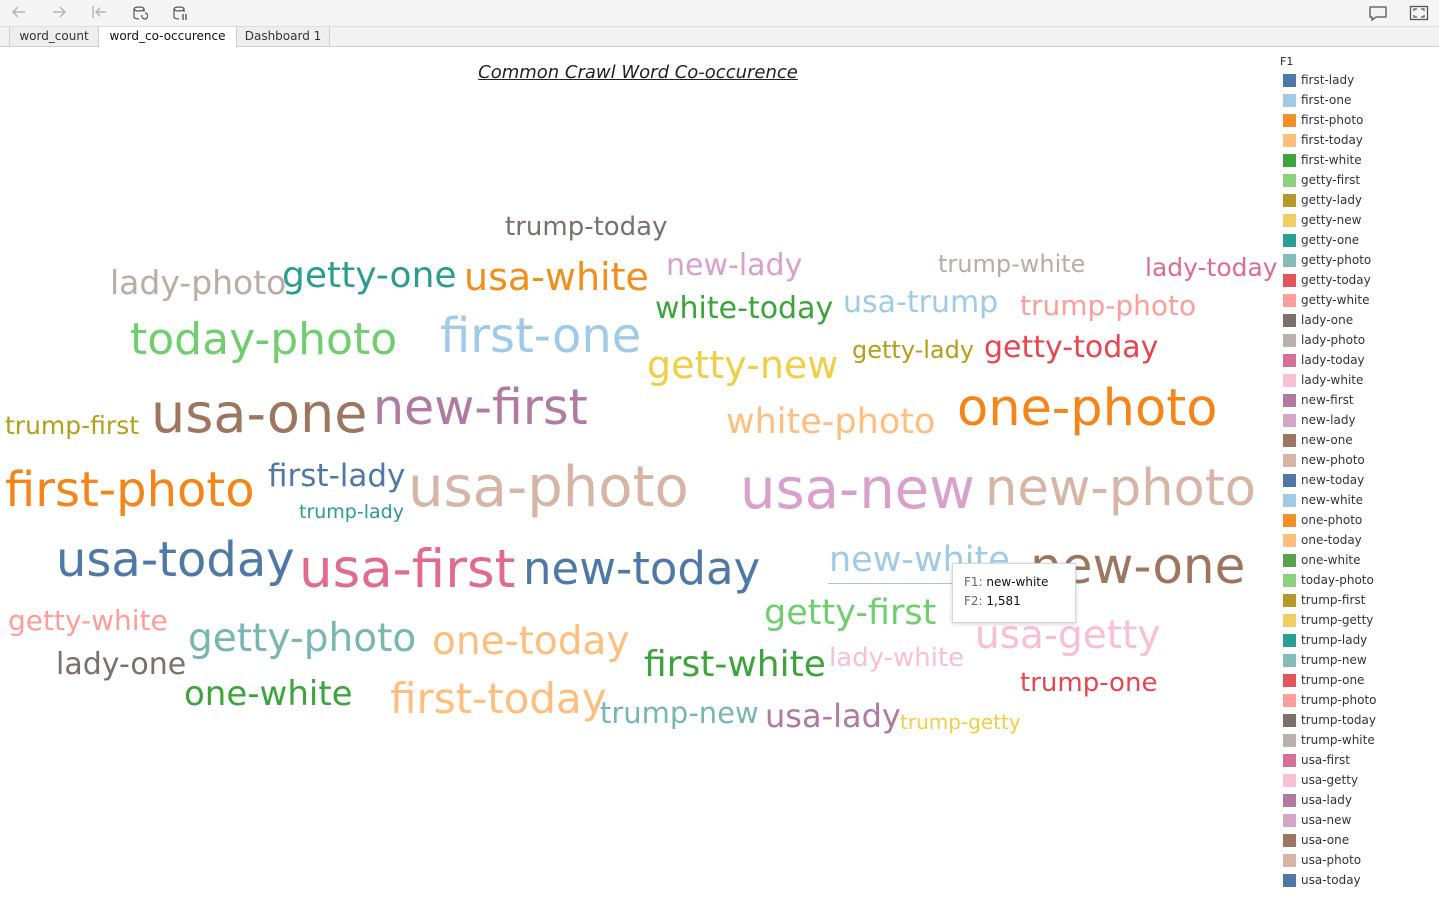 Image resolution: width=1439 pixels, height=897 pixels. I want to click on word-trump-getty: trump-getty, so click(960, 722).